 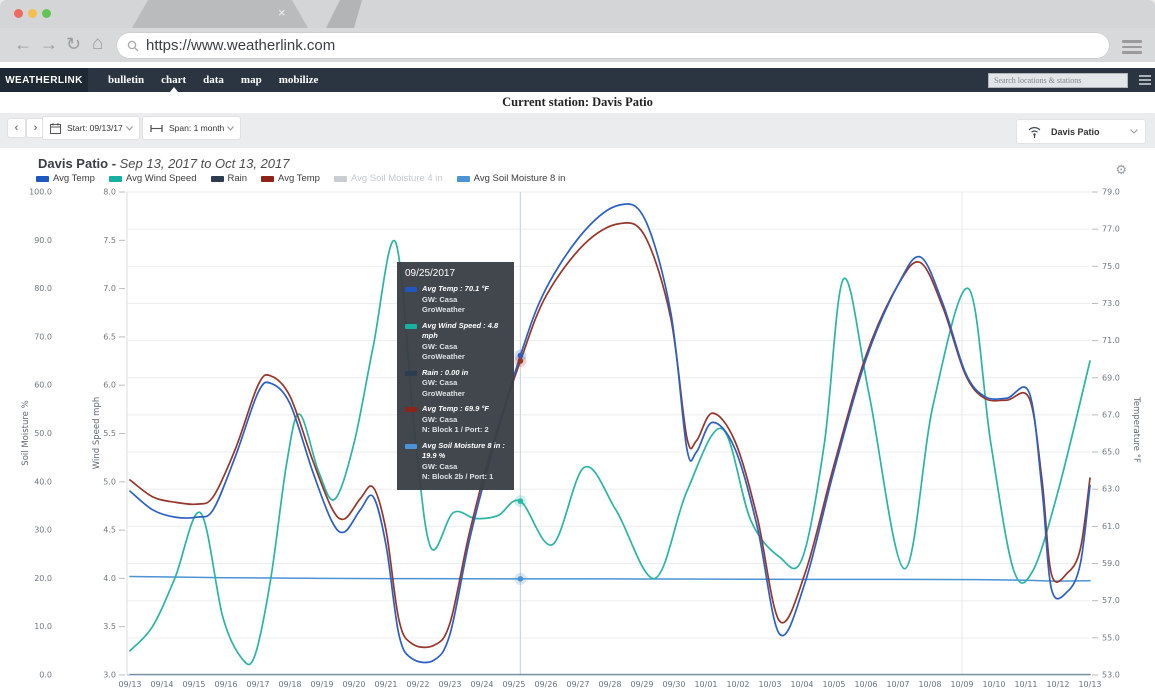 I want to click on minimize-window-button, so click(x=32, y=13).